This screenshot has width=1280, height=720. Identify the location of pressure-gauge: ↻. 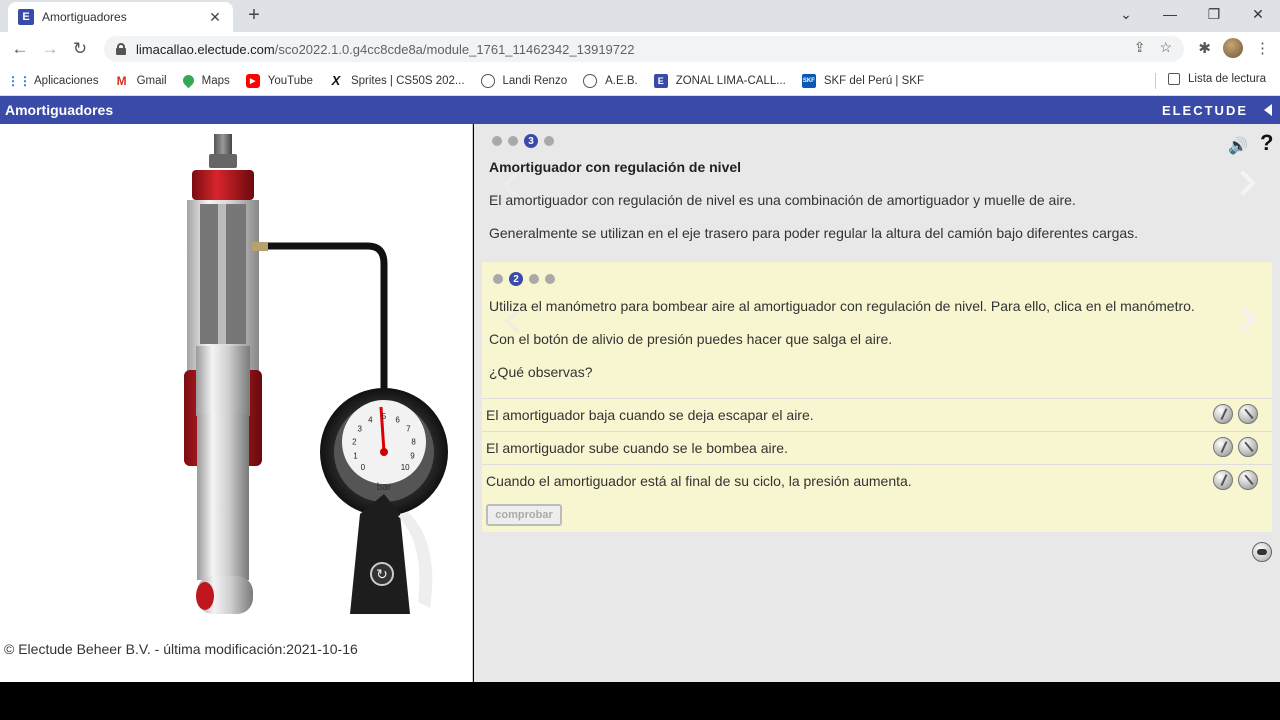
(384, 501).